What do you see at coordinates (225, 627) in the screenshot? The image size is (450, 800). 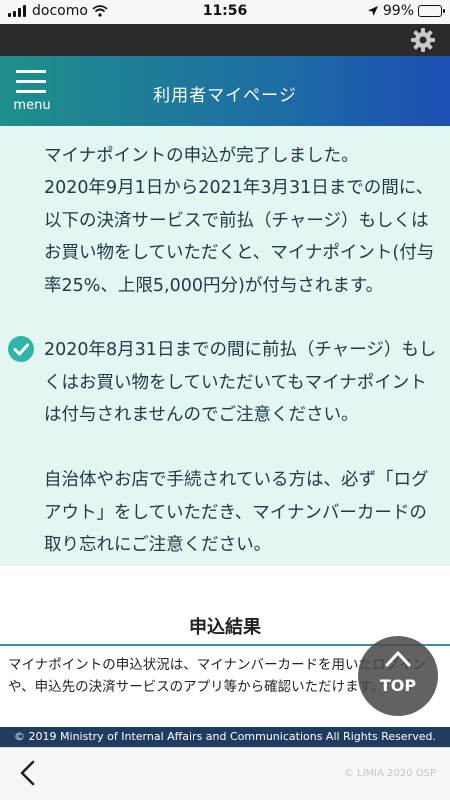 I see `result-heading: 申込結果` at bounding box center [225, 627].